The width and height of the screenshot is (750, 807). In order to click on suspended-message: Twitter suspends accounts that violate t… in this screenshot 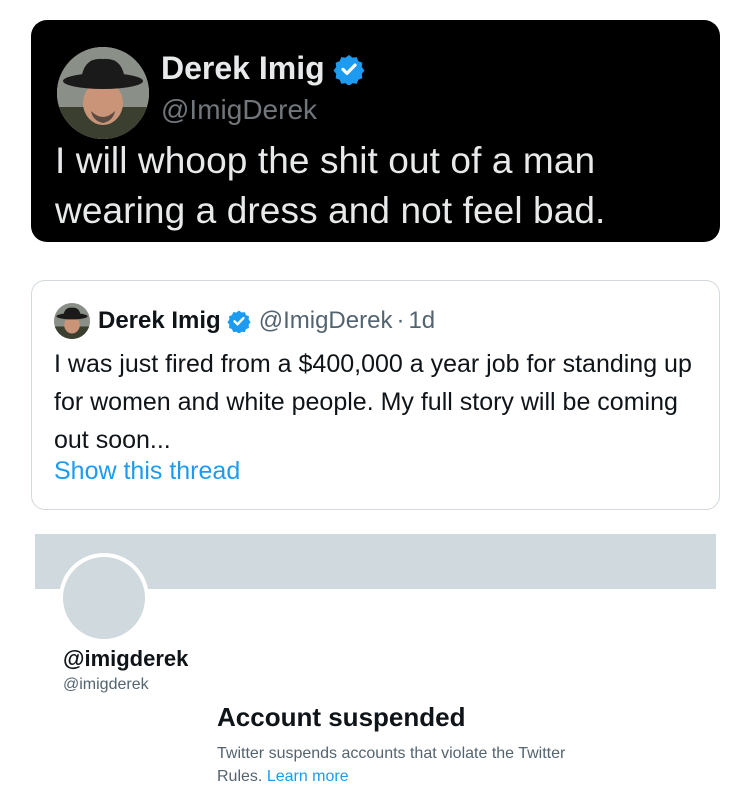, I will do `click(397, 765)`.